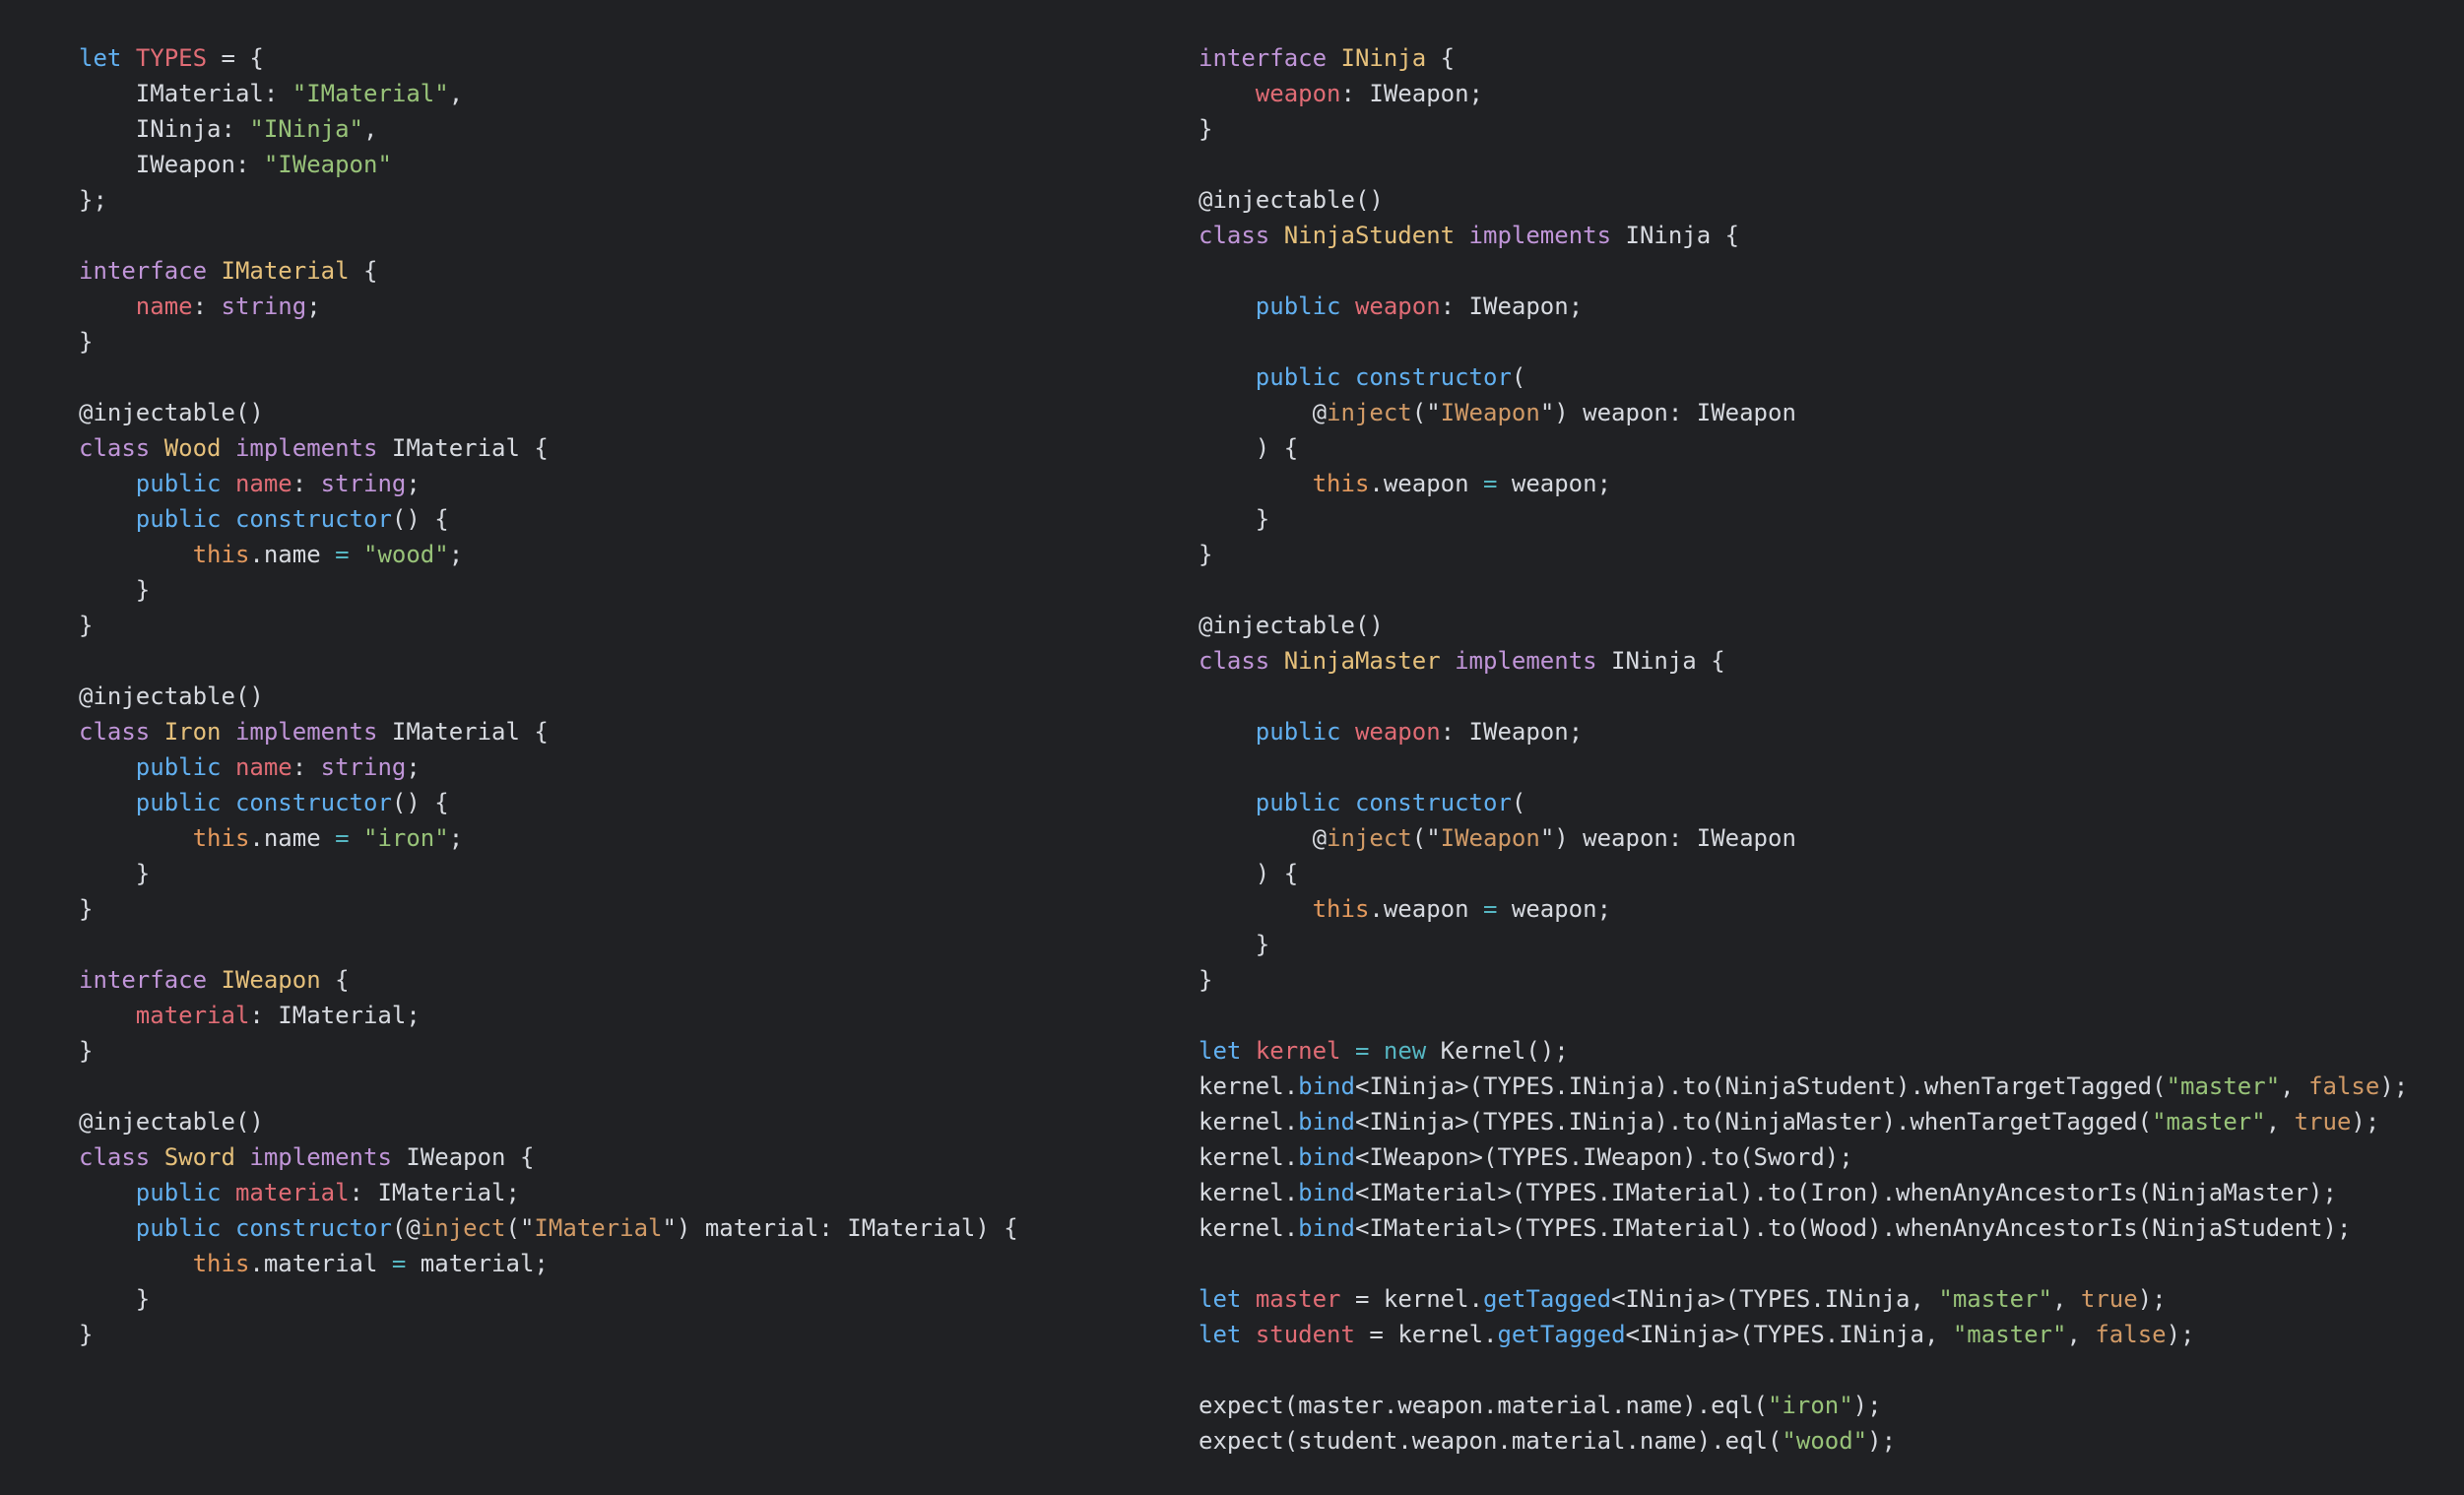 This screenshot has height=1495, width=2464. What do you see at coordinates (1803, 58) in the screenshot?
I see `code-line: interface INinja {` at bounding box center [1803, 58].